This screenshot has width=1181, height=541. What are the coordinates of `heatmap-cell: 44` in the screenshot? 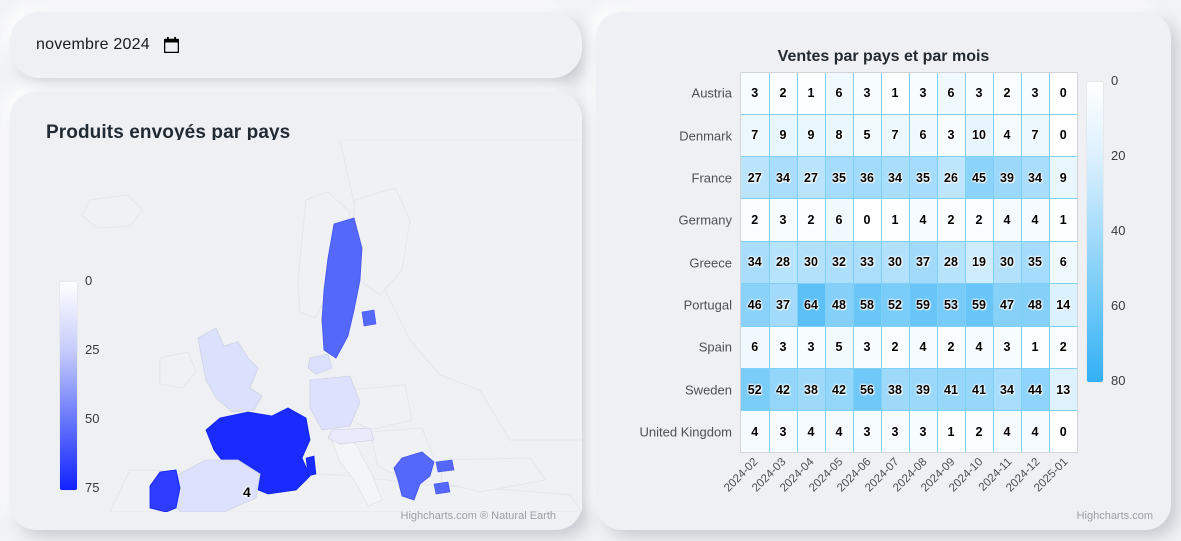 It's located at (1035, 390).